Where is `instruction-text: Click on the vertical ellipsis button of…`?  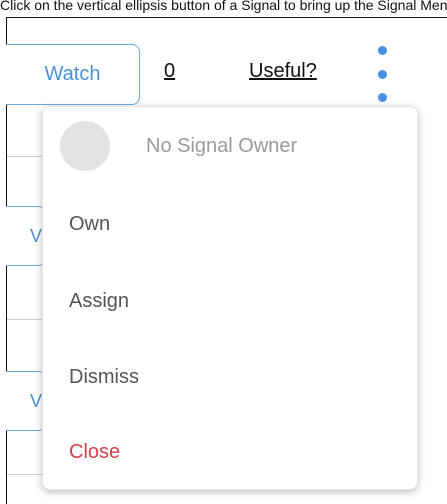 instruction-text: Click on the vertical ellipsis button of… is located at coordinates (223, 6).